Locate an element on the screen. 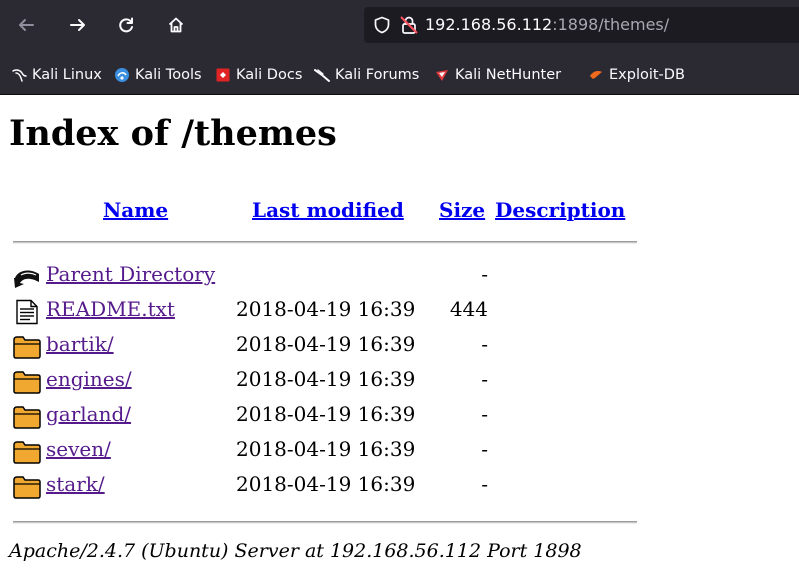  bookmark-kali-nethunter: Kali NetHunter is located at coordinates (497, 75).